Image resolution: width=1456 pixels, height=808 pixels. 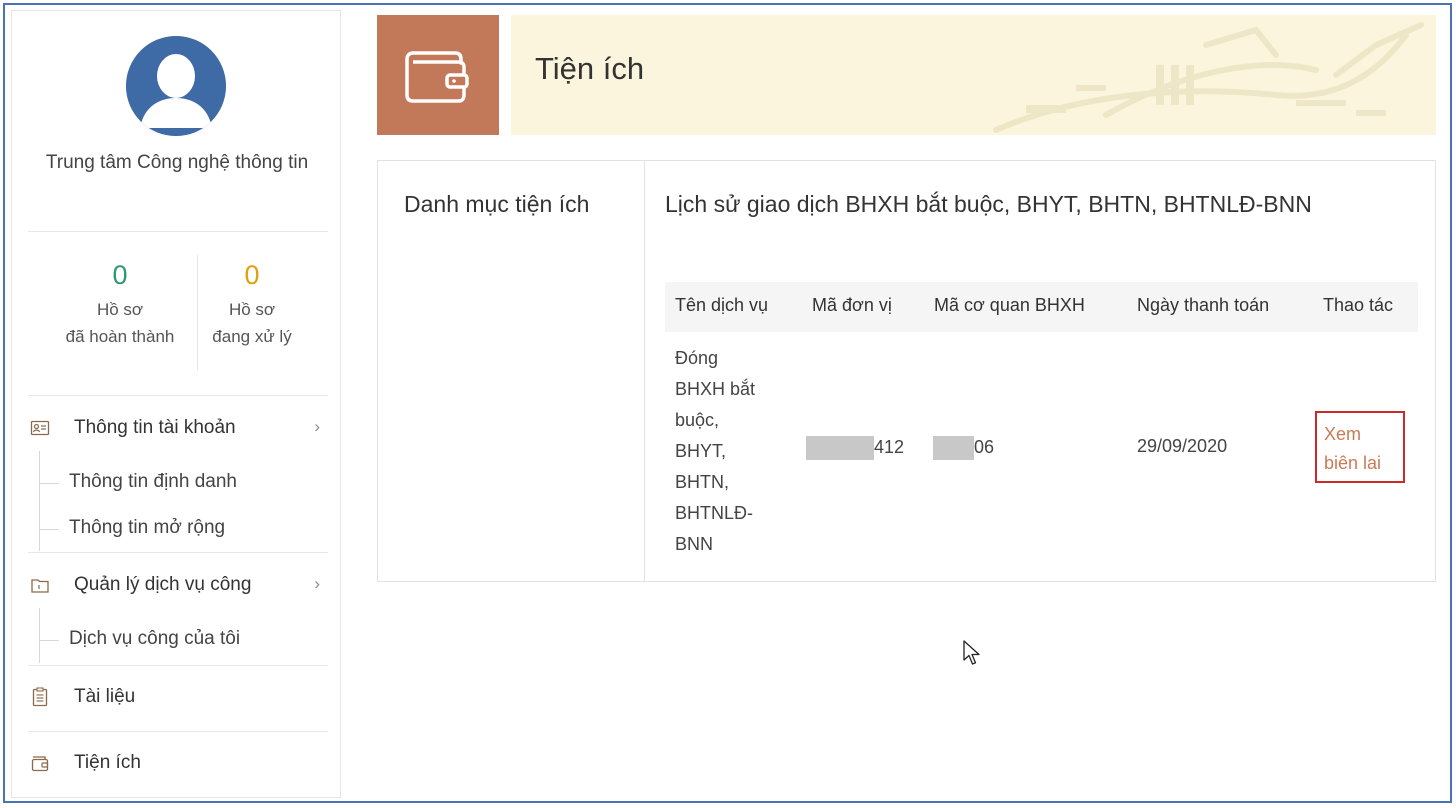 What do you see at coordinates (252, 309) in the screenshot?
I see `stat-processing-label-1: Hồ sơ` at bounding box center [252, 309].